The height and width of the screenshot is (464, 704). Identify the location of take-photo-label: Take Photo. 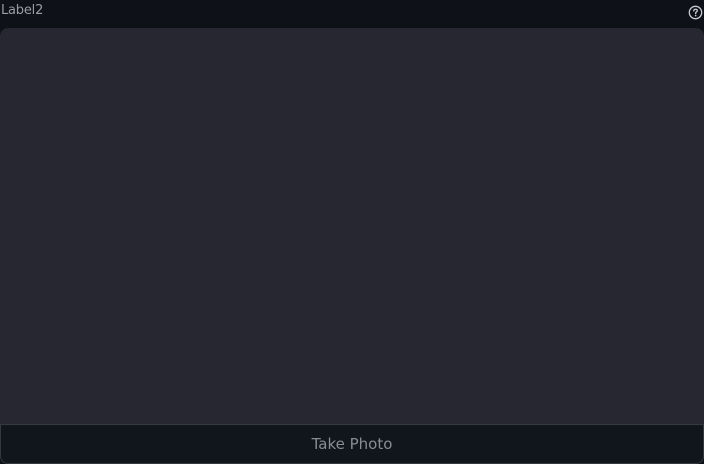
(352, 444).